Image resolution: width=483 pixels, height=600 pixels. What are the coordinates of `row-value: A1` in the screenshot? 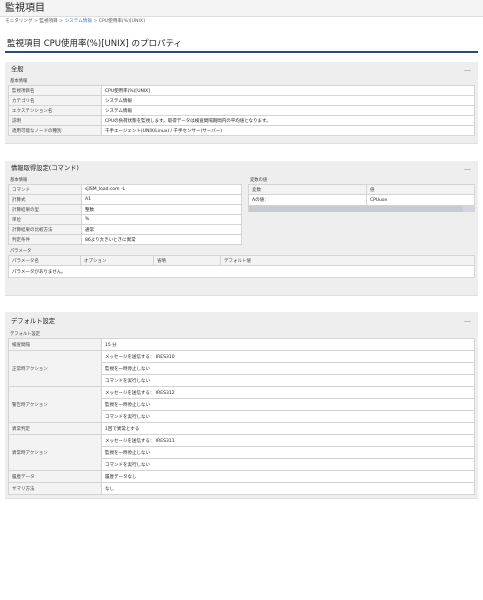 It's located at (161, 199).